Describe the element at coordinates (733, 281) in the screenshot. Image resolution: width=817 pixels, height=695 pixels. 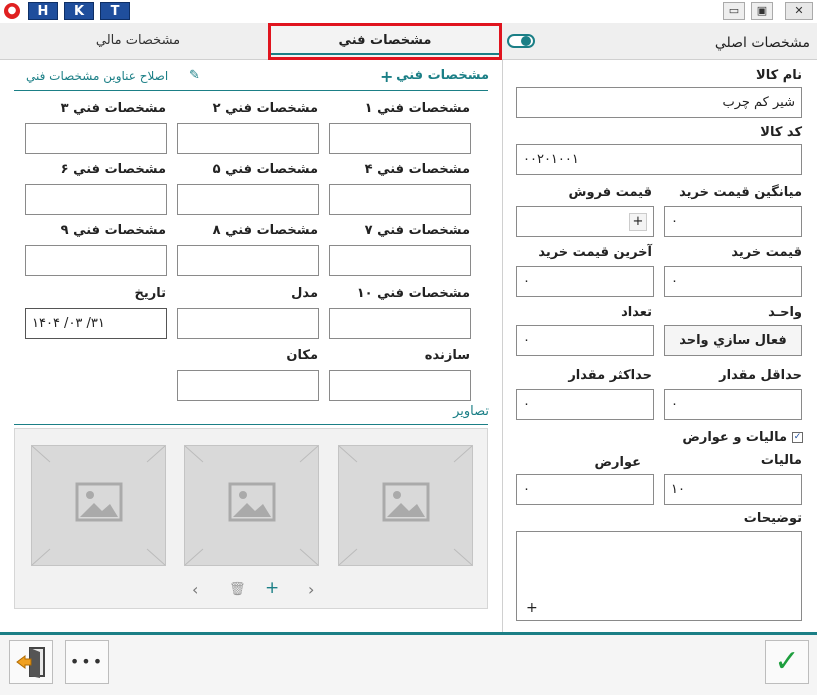
I see `purchase-price-field: ۰` at that location.